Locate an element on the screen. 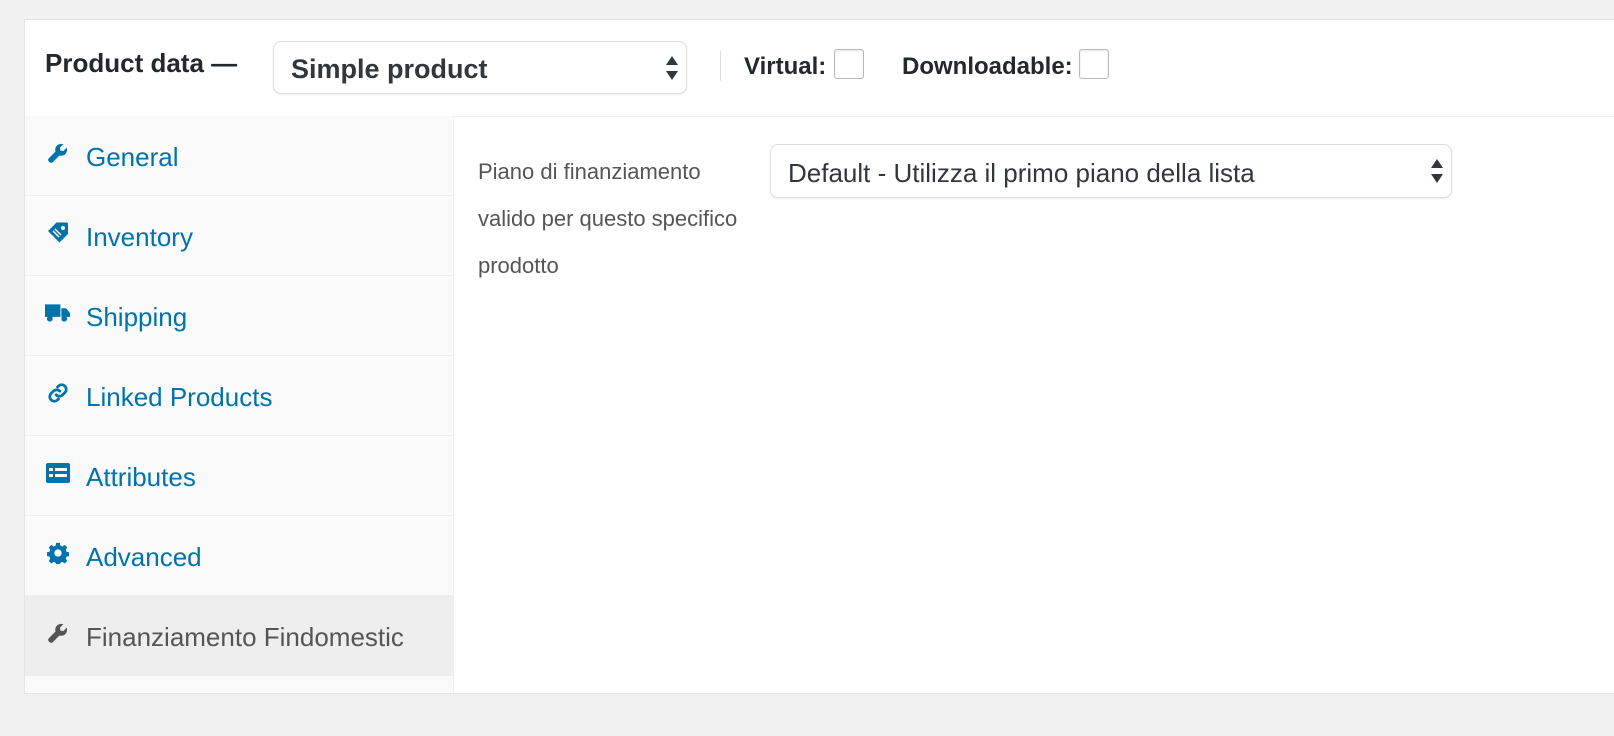 The width and height of the screenshot is (1614, 736). tab-linked-products: Linked Products is located at coordinates (239, 396).